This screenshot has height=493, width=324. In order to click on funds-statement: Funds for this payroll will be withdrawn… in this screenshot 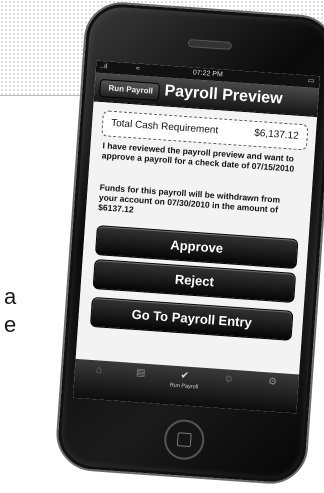, I will do `click(189, 198)`.